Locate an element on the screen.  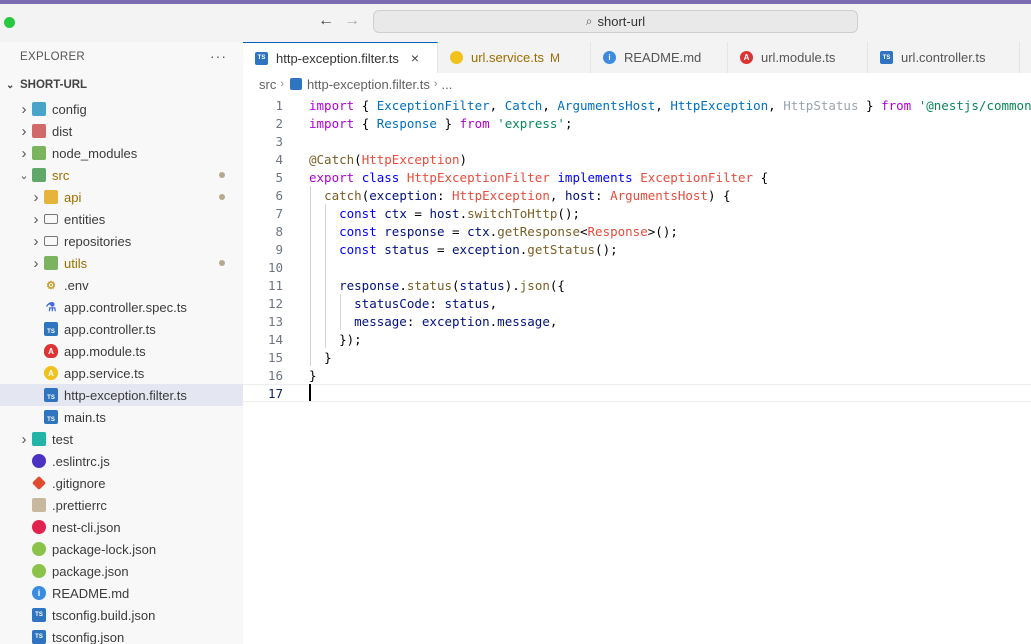
json-icon is located at coordinates (39, 571).